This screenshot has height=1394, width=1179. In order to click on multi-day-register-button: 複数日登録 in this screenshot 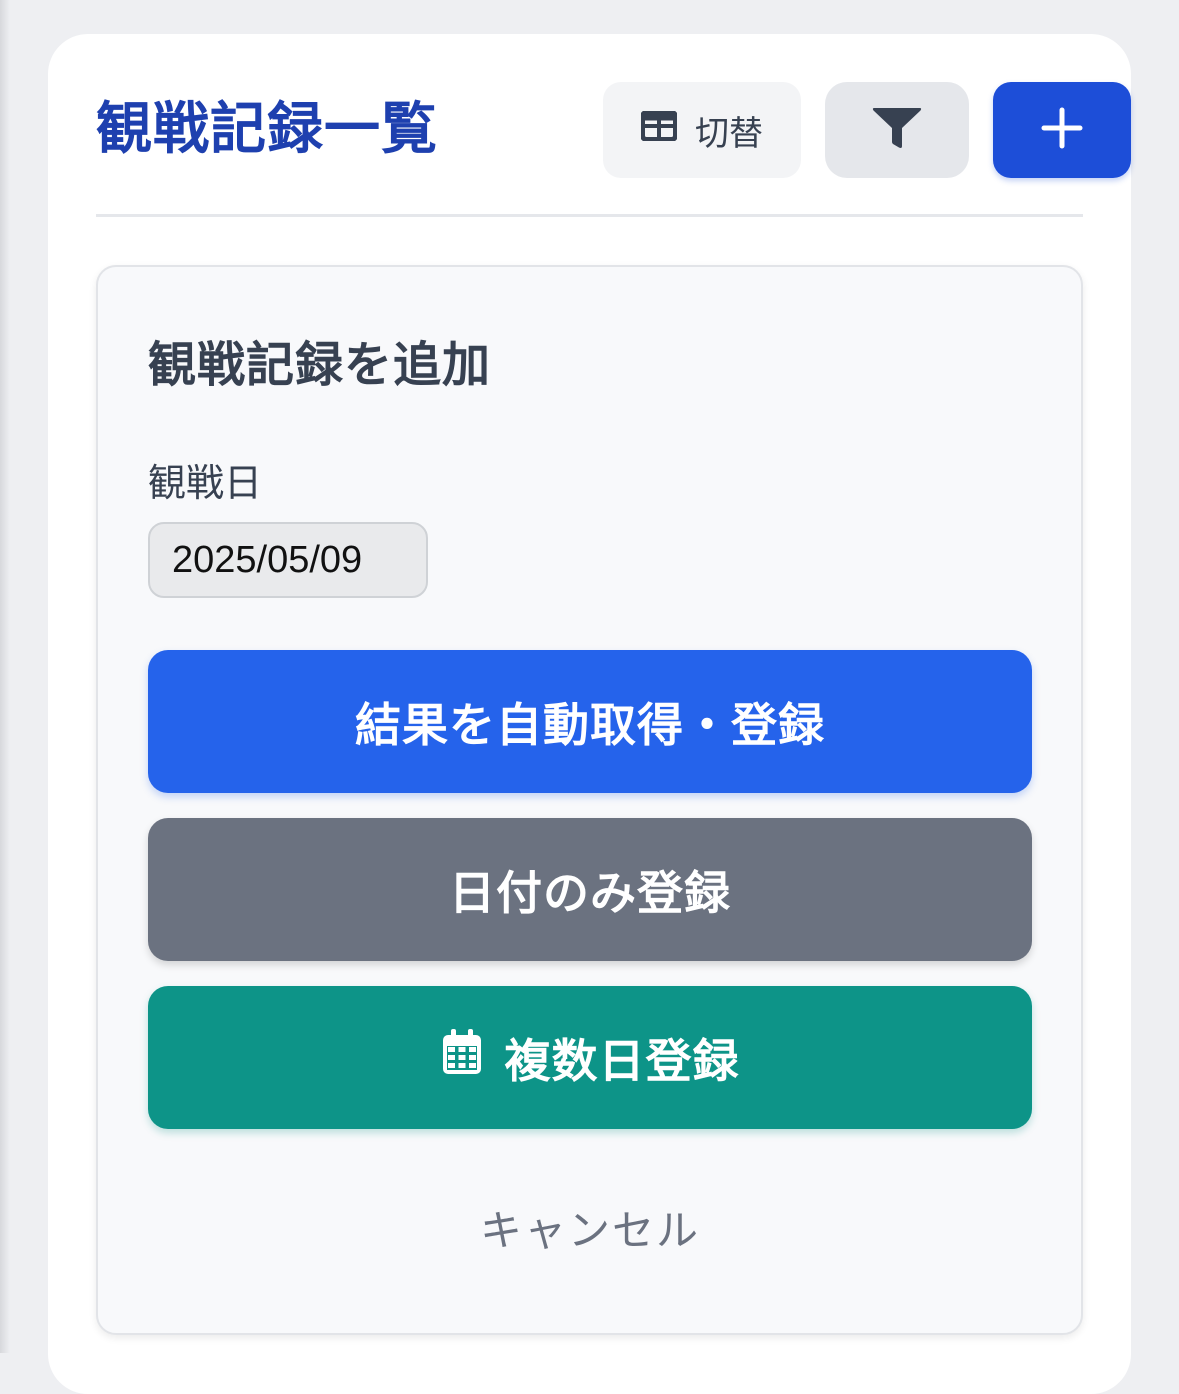, I will do `click(590, 1057)`.